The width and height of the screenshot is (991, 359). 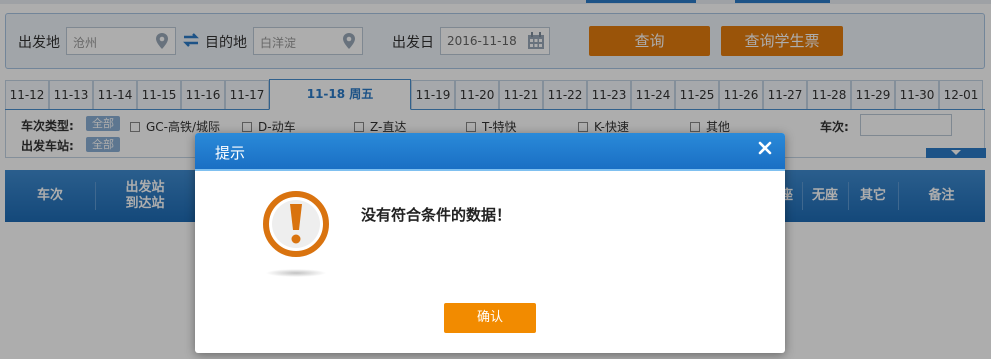 What do you see at coordinates (436, 215) in the screenshot?
I see `dialog-message: 没有符合条件的数据！` at bounding box center [436, 215].